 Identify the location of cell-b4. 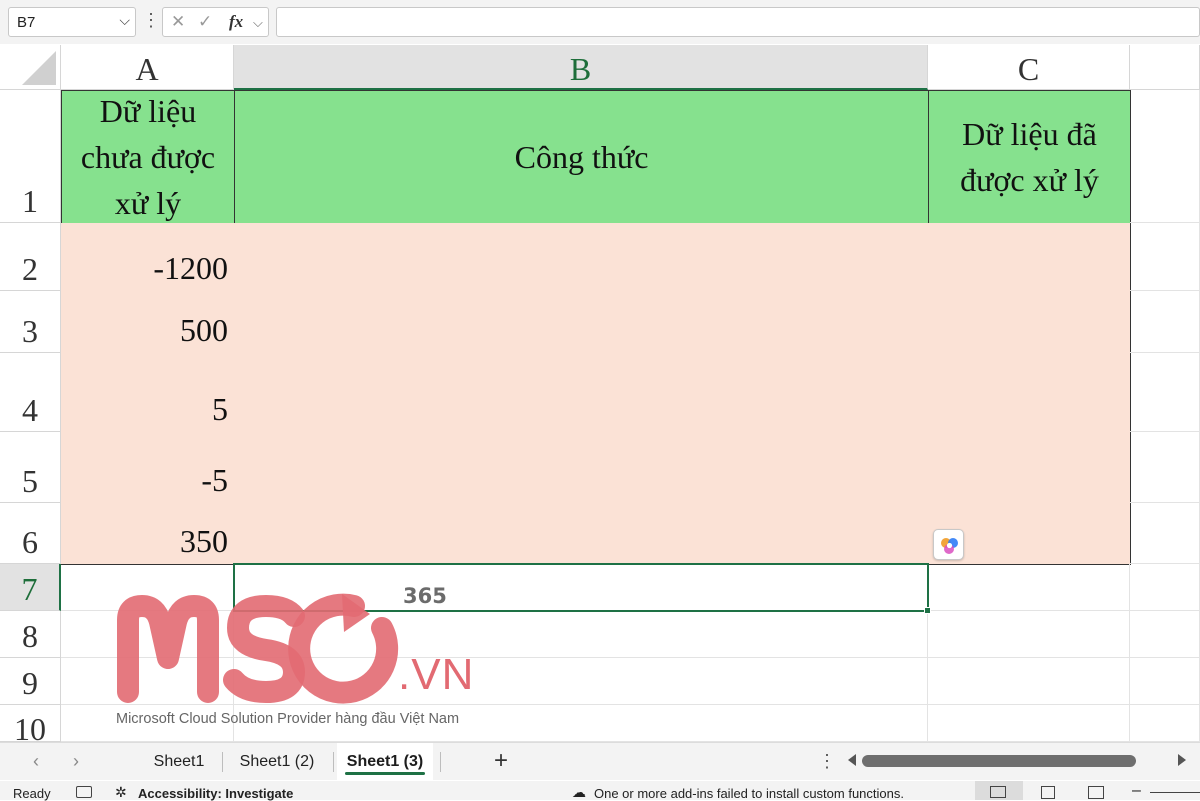
(581, 393).